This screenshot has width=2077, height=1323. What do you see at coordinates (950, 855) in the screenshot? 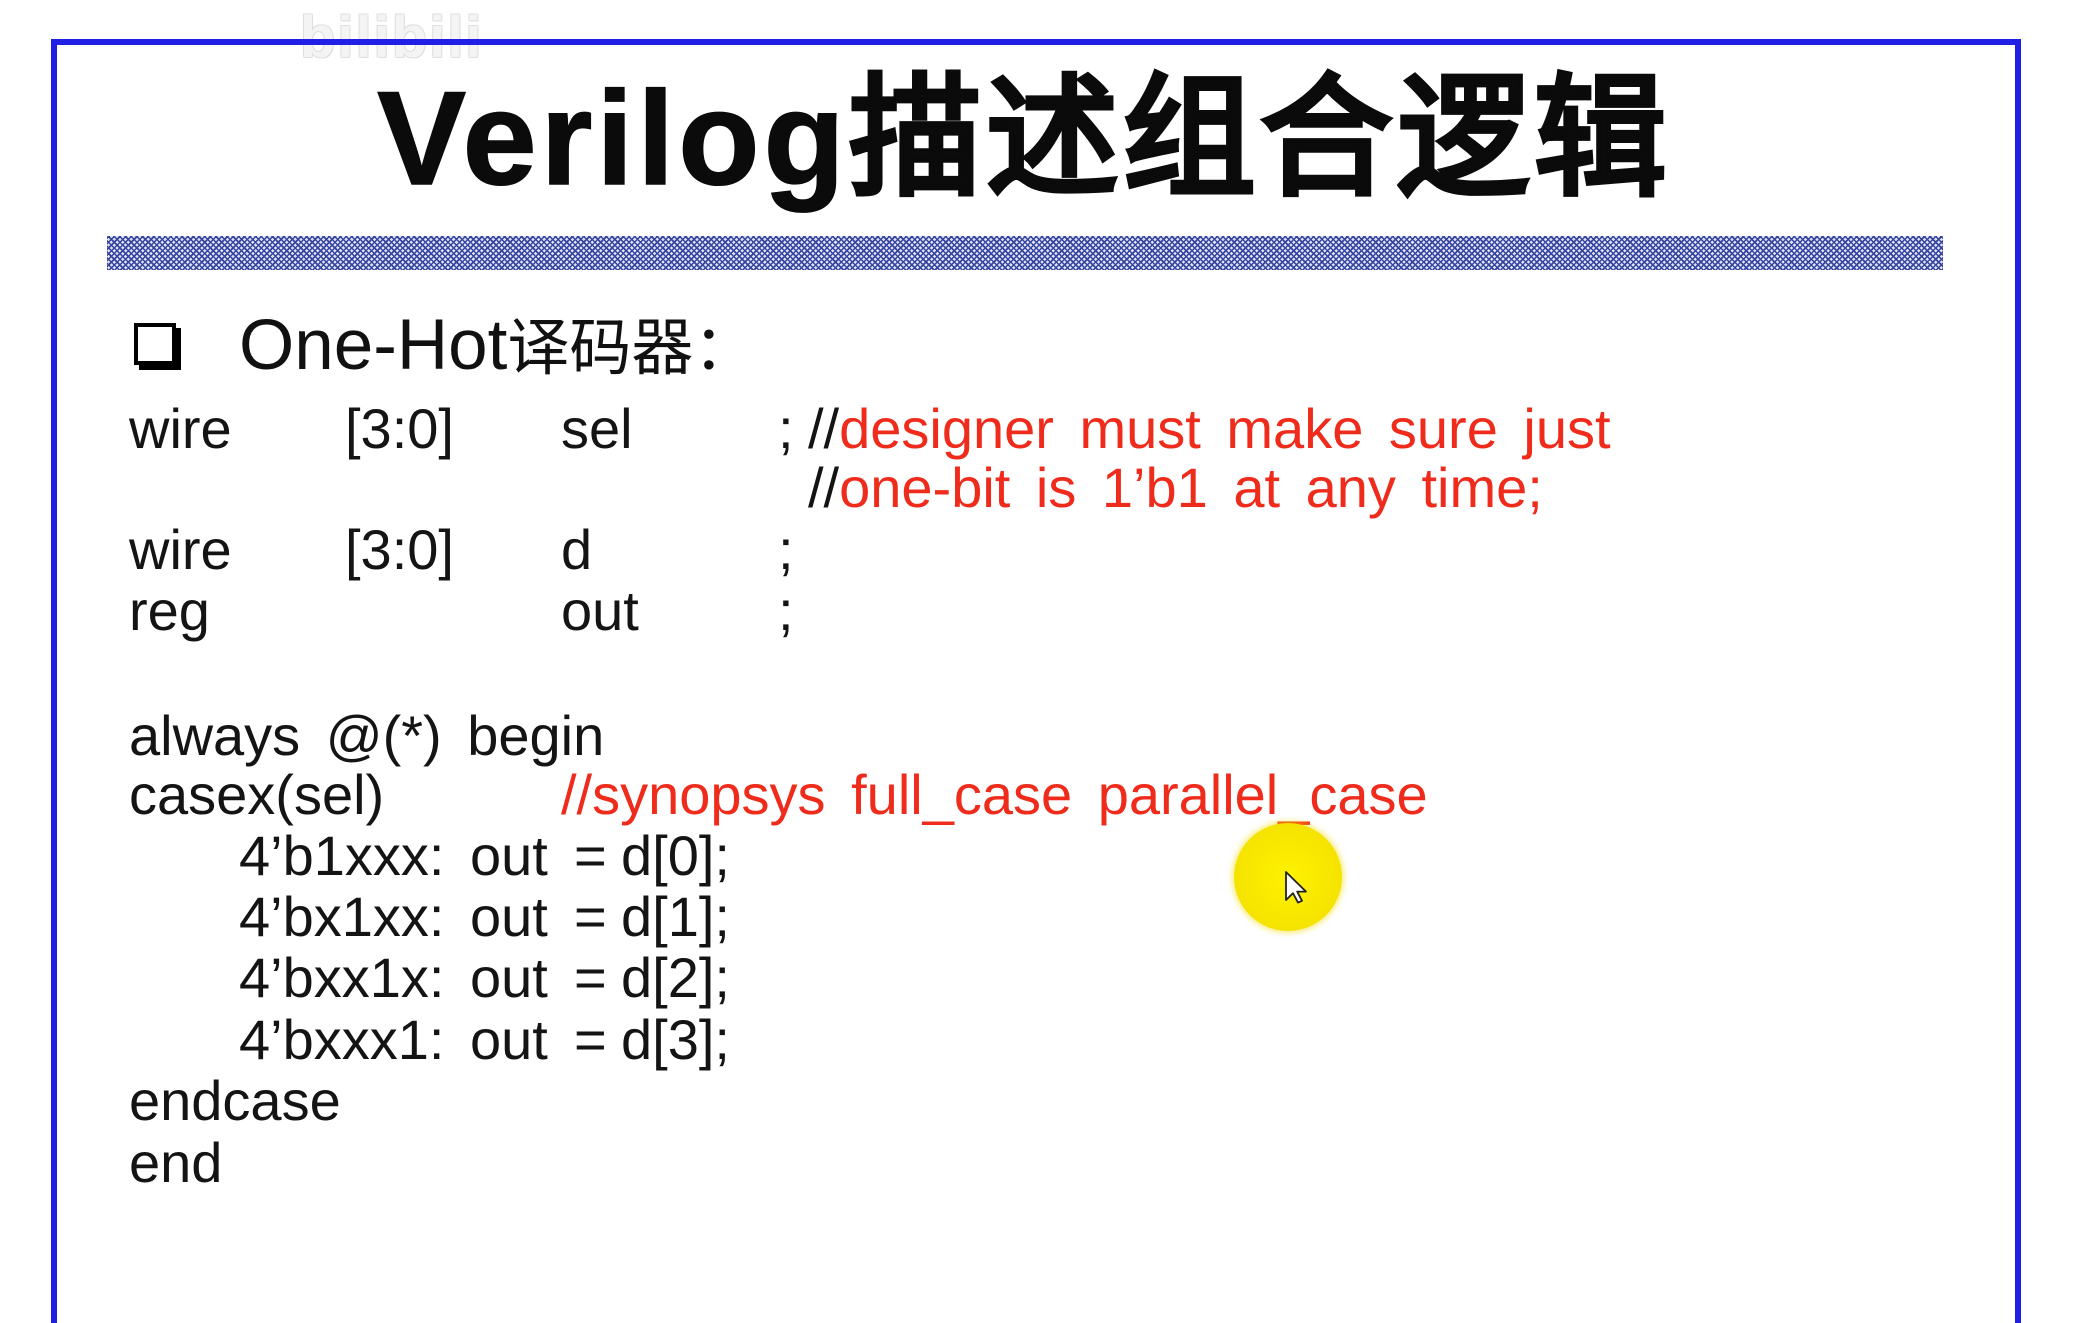
I see `code-line-case-item: 4’b1xxx: out = d[0];` at bounding box center [950, 855].